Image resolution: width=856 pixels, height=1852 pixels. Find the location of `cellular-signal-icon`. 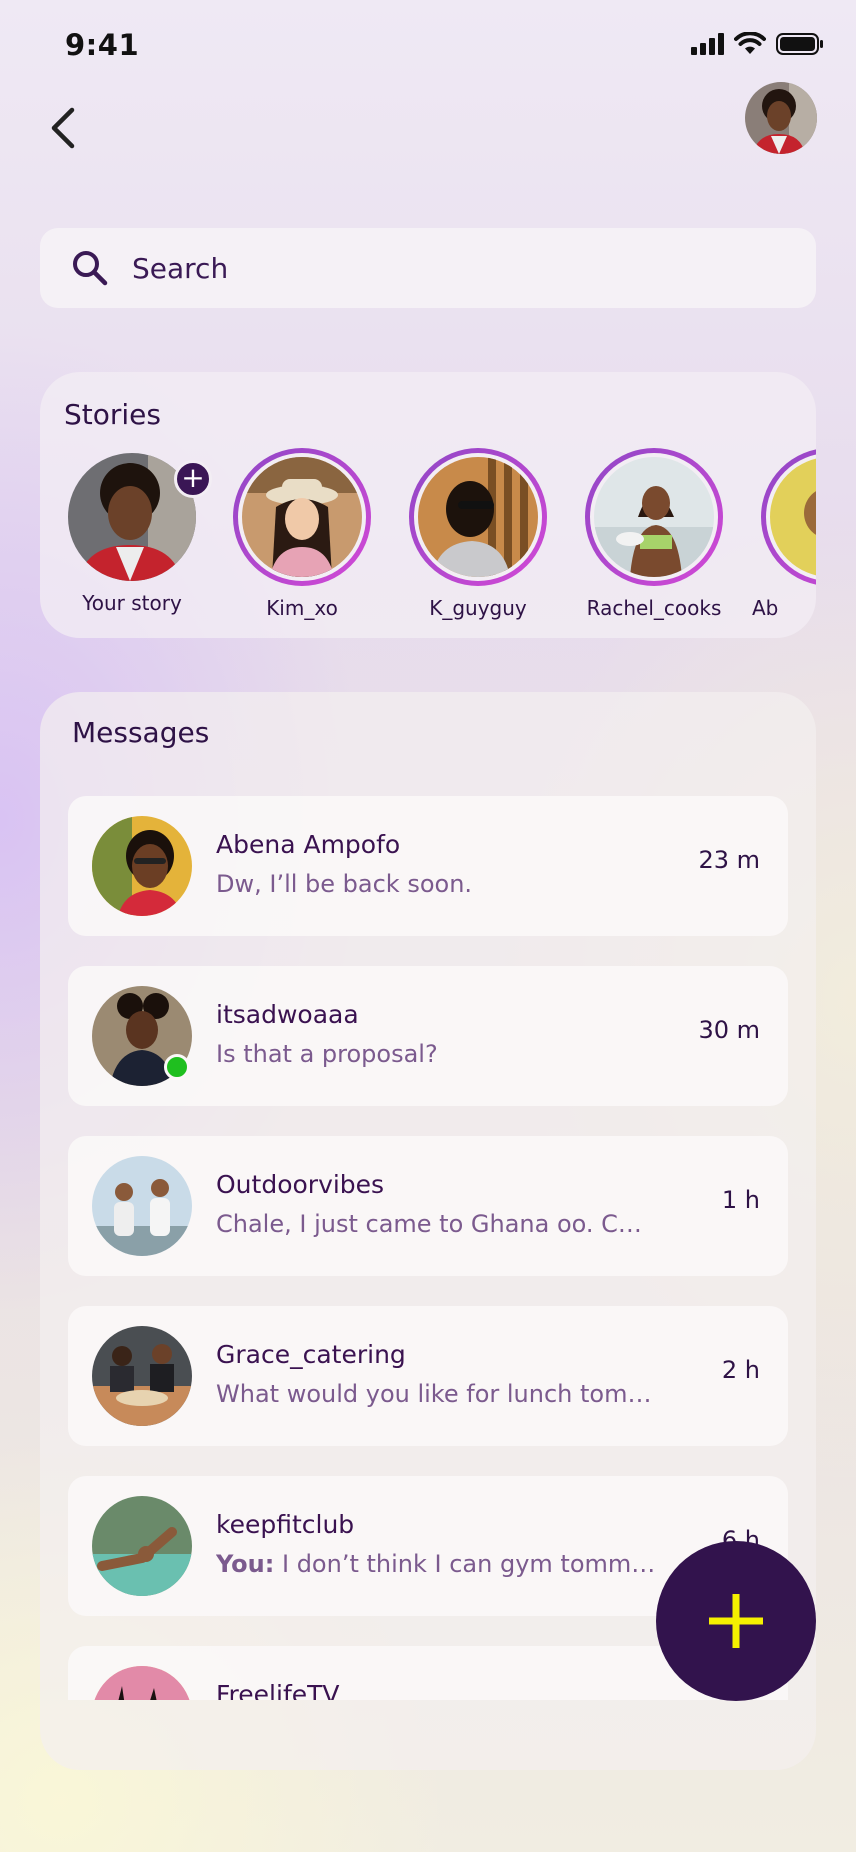

cellular-signal-icon is located at coordinates (707, 44).